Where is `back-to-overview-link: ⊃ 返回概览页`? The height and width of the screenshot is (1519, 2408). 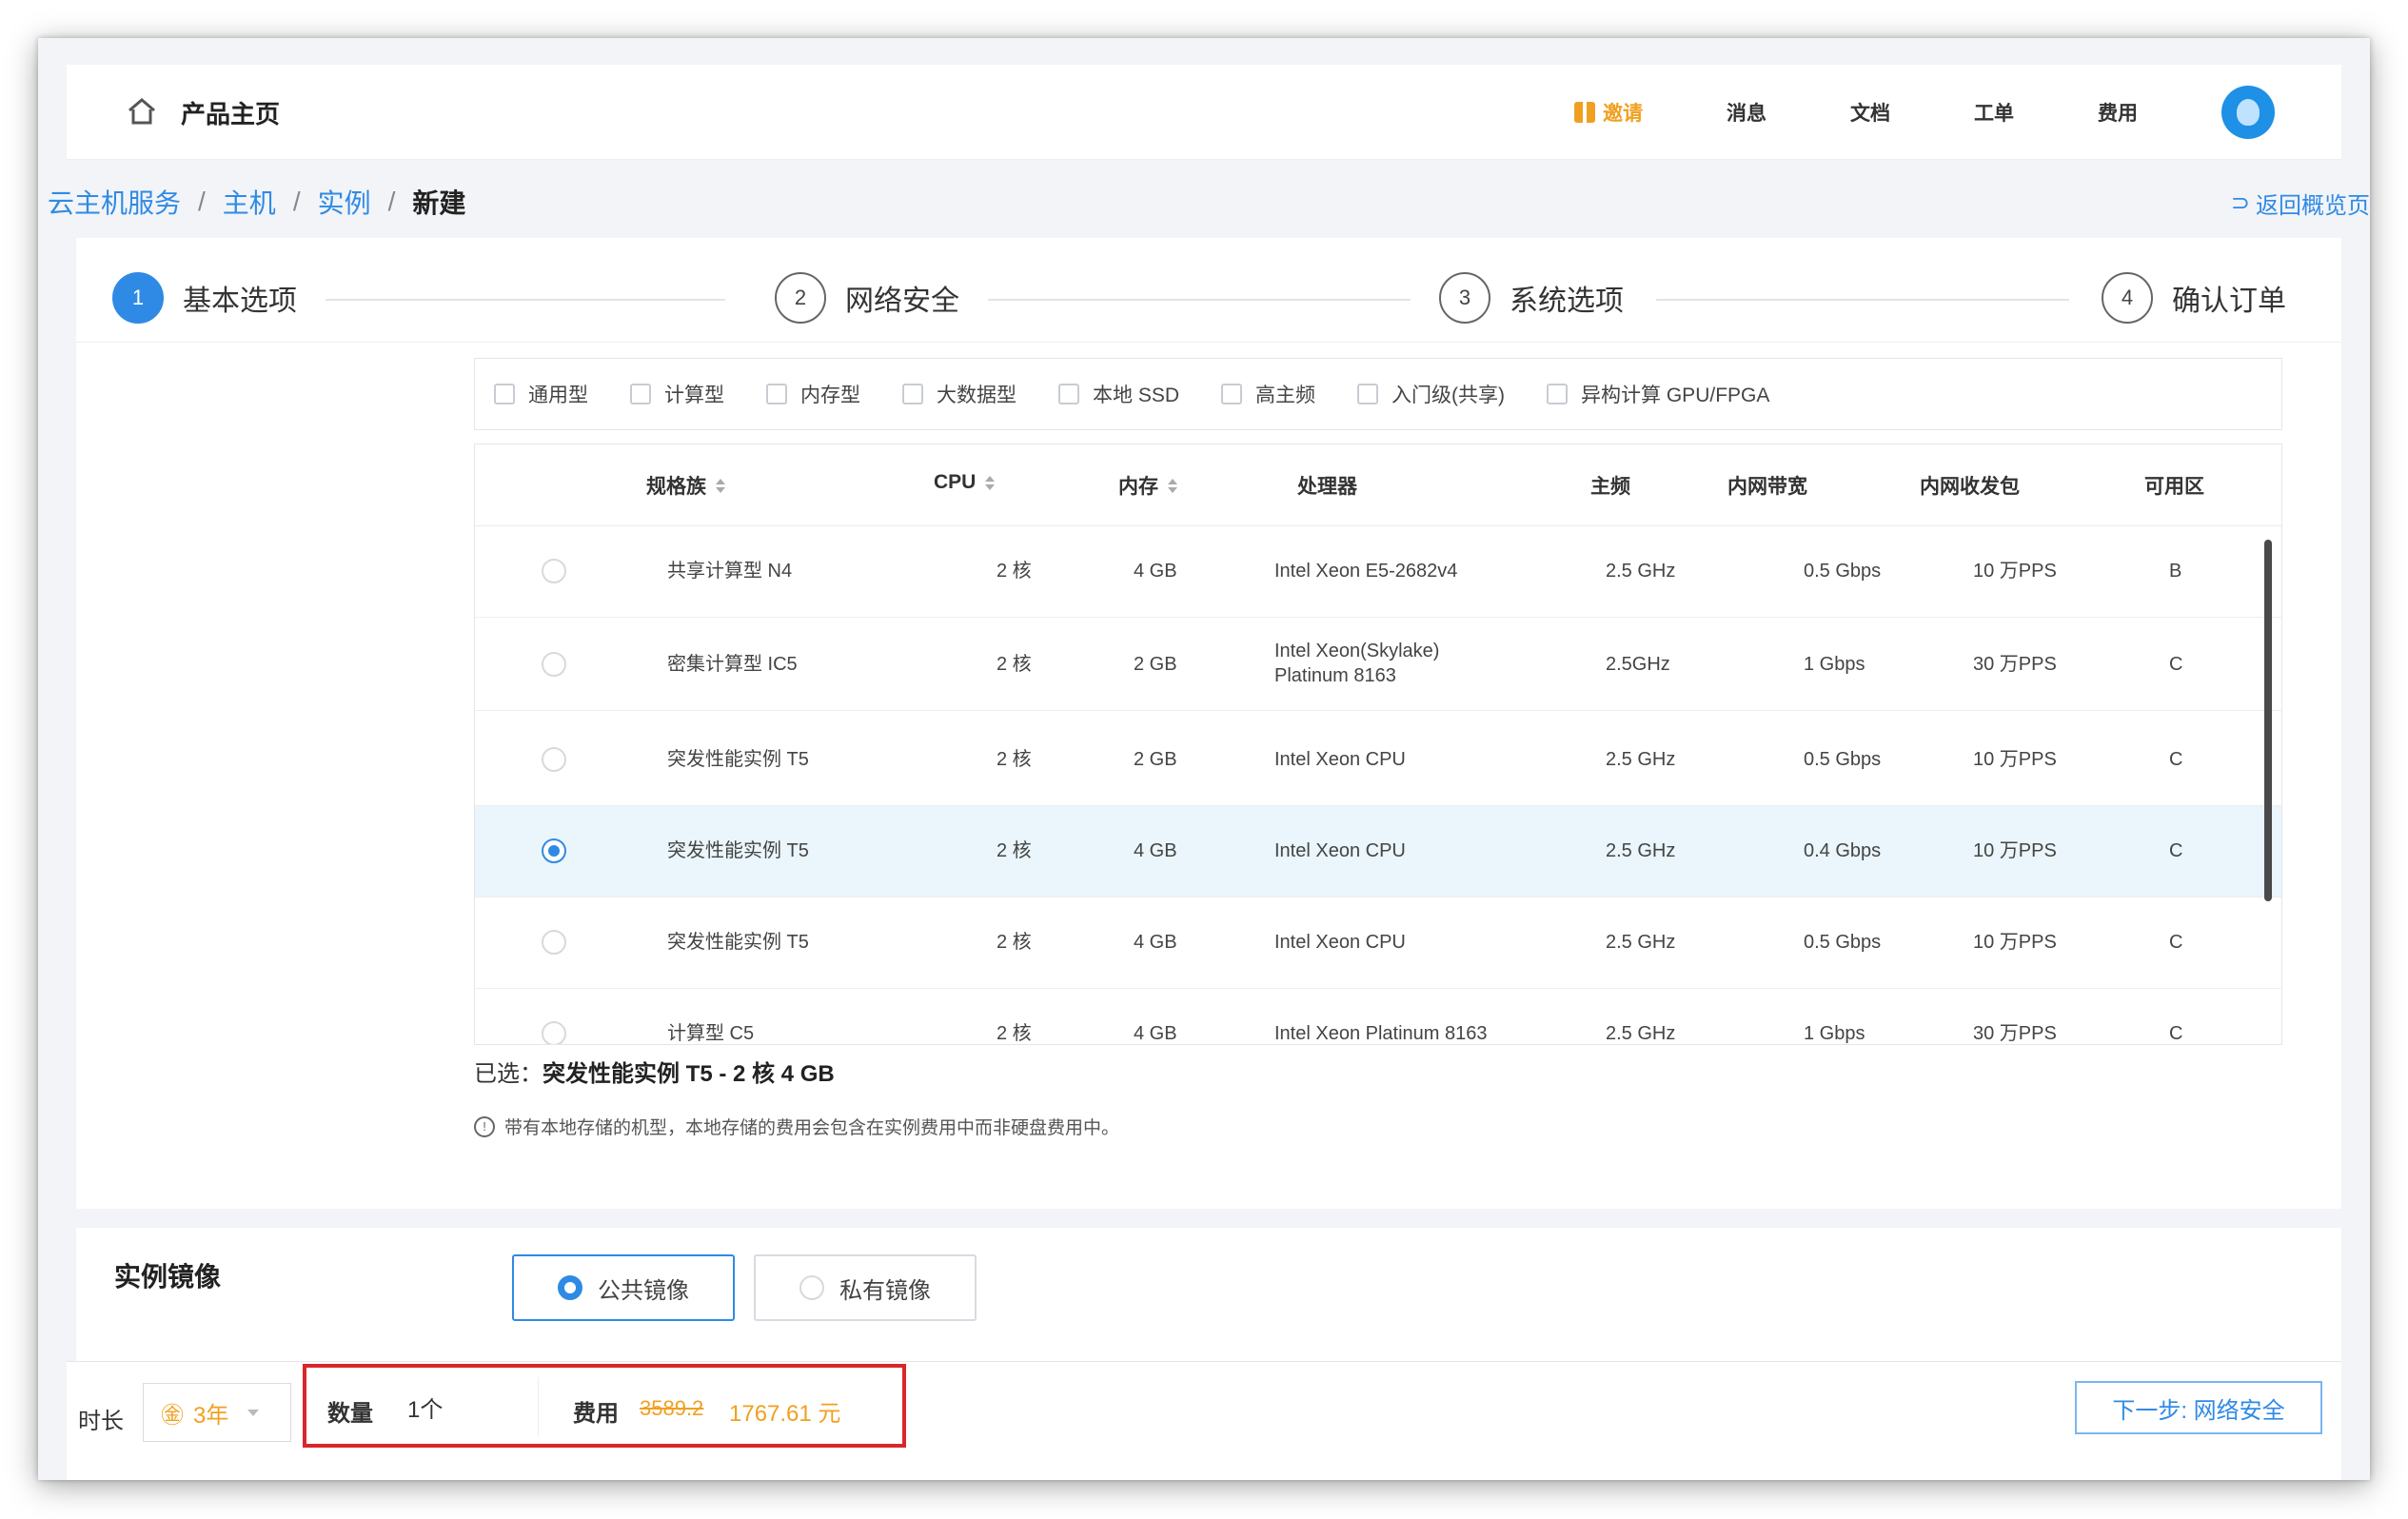
back-to-overview-link: ⊃ 返回概览页 is located at coordinates (2300, 203).